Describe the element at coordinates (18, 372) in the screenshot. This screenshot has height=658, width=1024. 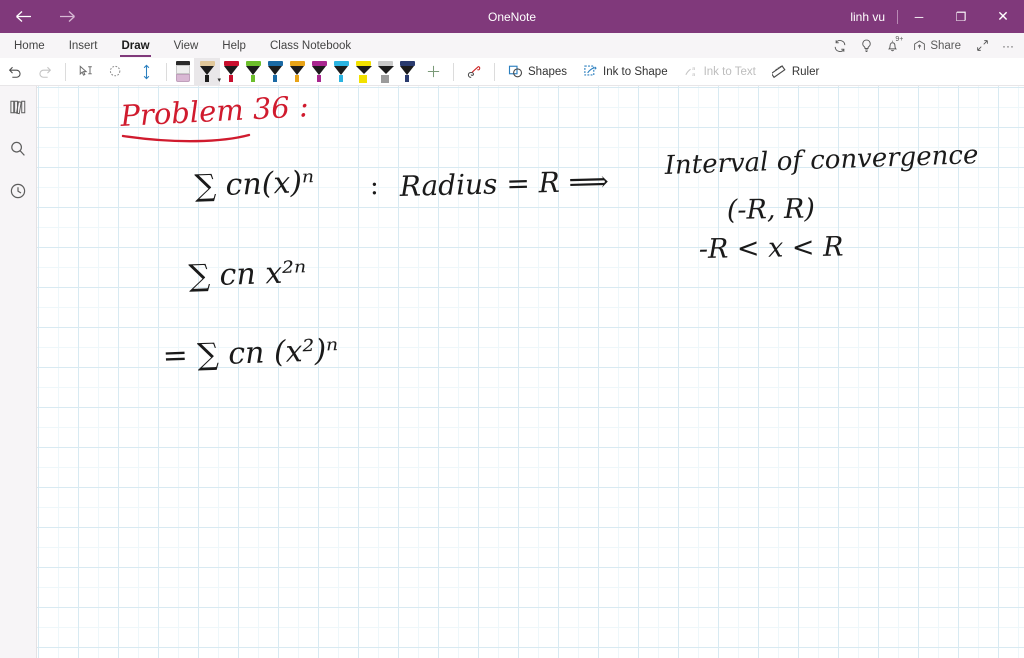
I see `left-navigation-rail` at that location.